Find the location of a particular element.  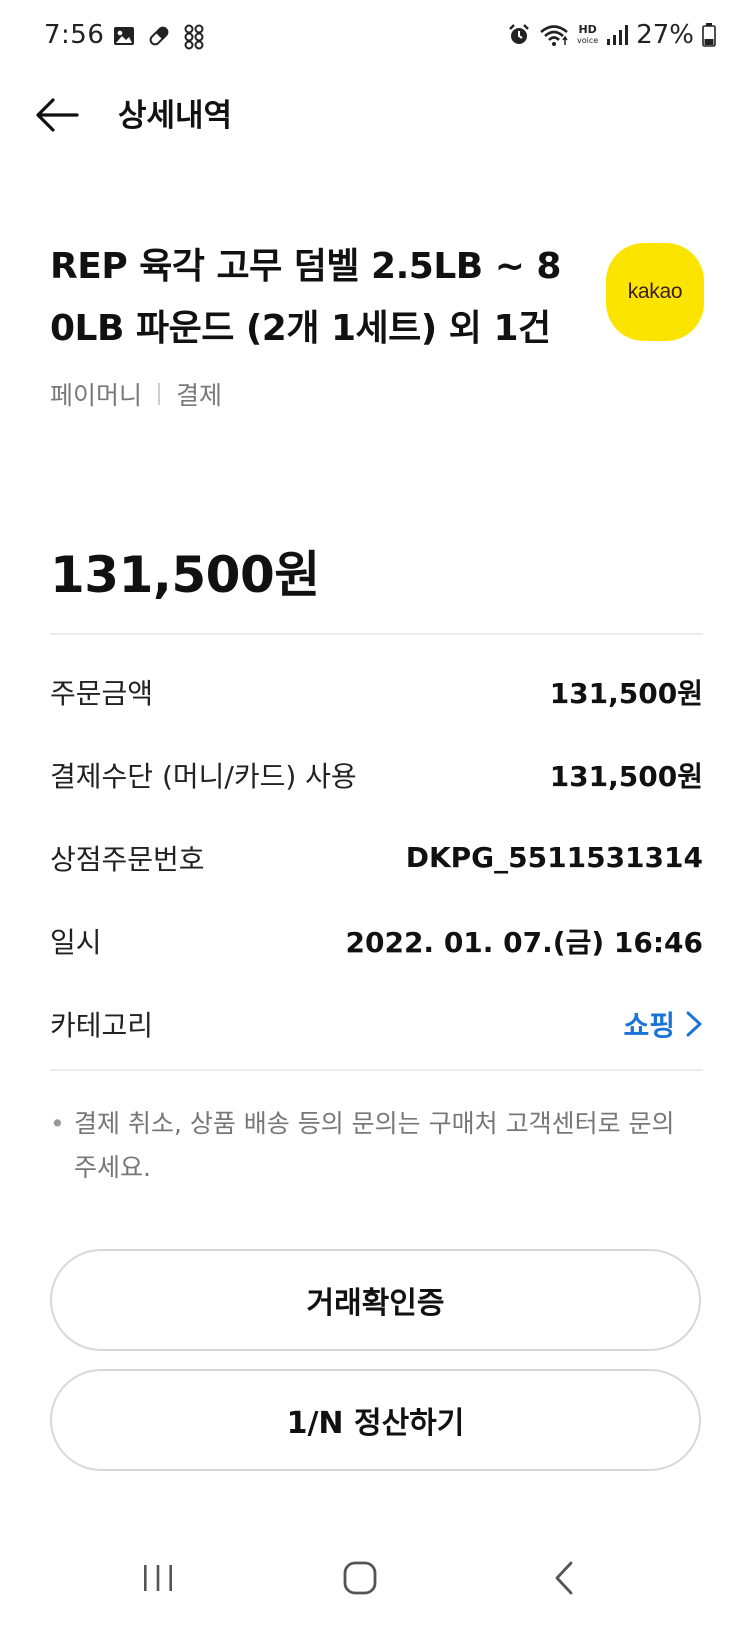

store-order-row: 상점주문번호 DKPG_5511531314 is located at coordinates (376, 857).